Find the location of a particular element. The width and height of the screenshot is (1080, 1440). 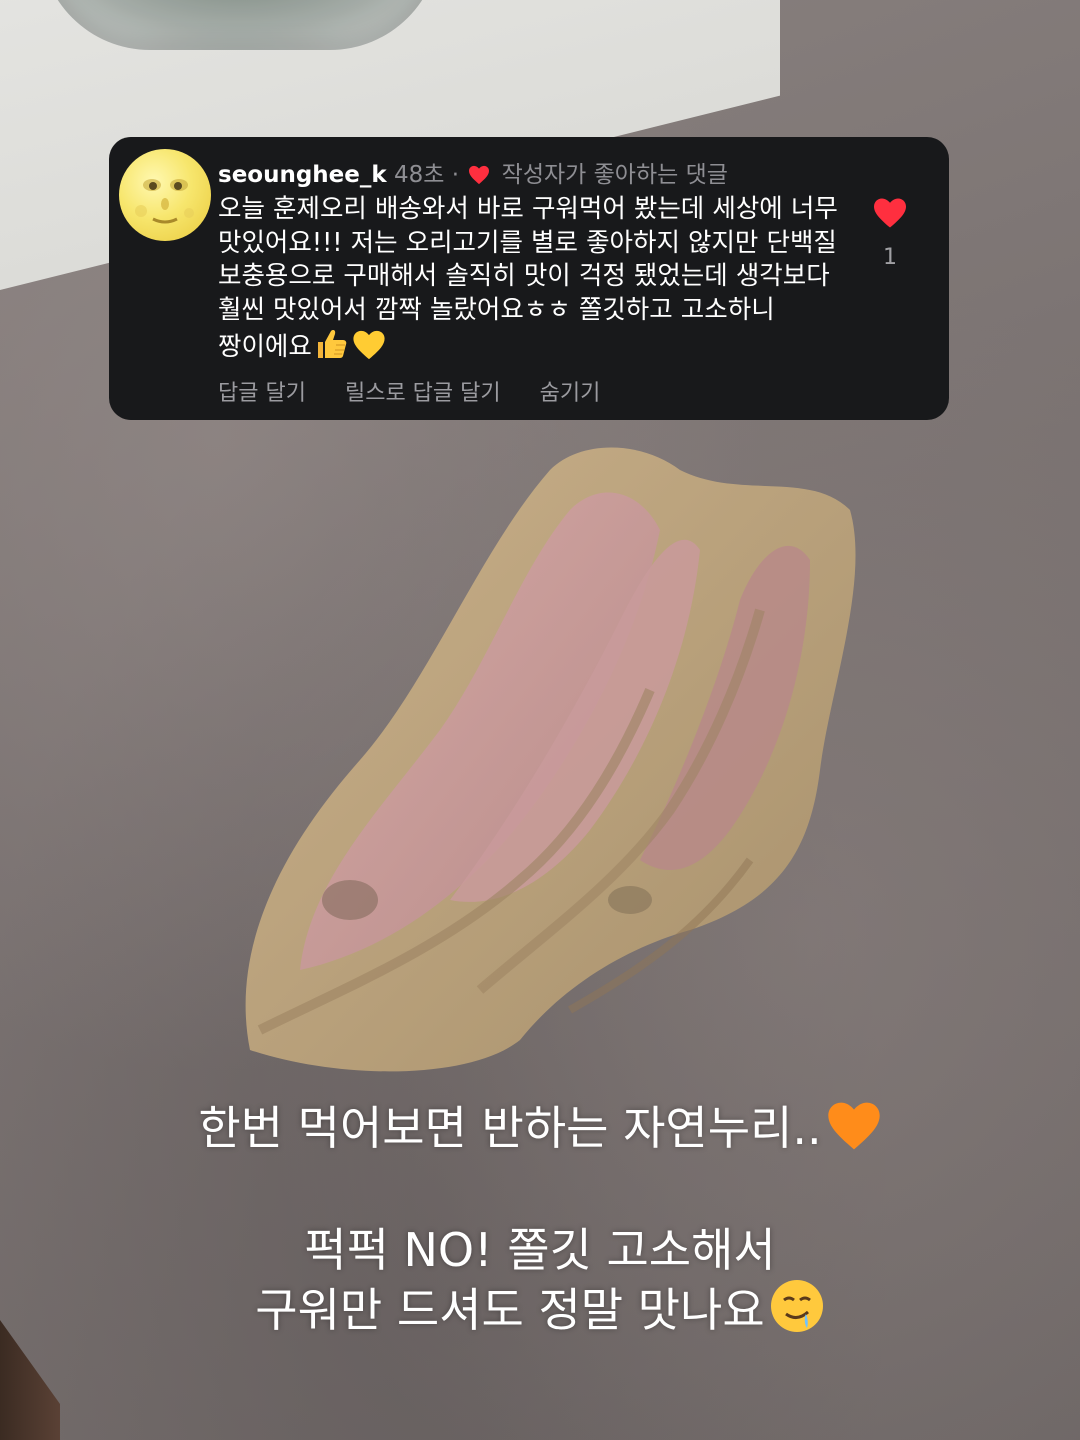

author-liked-heart-icon is located at coordinates (479, 175).